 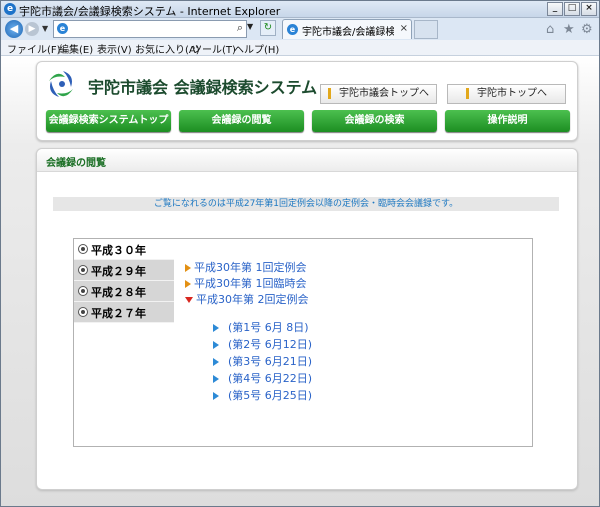 What do you see at coordinates (241, 121) in the screenshot?
I see `nav-browse: 会議録の閲覧` at bounding box center [241, 121].